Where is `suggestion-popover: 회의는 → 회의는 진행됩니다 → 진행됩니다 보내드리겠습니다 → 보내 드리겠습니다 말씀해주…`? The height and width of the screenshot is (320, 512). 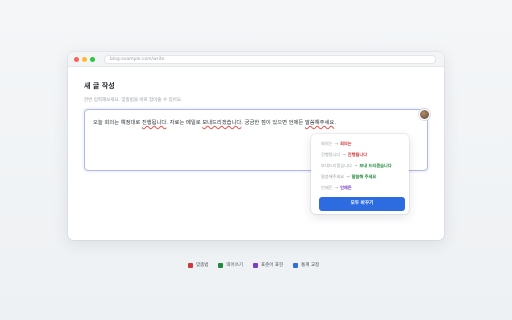 suggestion-popover: 회의는 → 회의는 진행됩니다 → 진행됩니다 보내드리겠습니다 → 보내 드리겠습니다 말씀해주… is located at coordinates (360, 174).